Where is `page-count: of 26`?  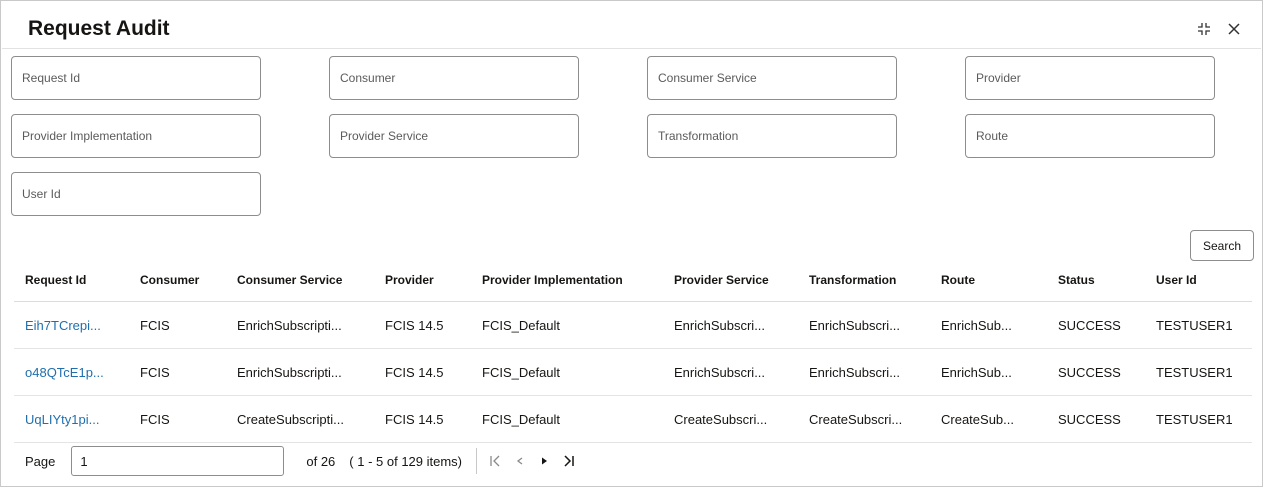
page-count: of 26 is located at coordinates (321, 461).